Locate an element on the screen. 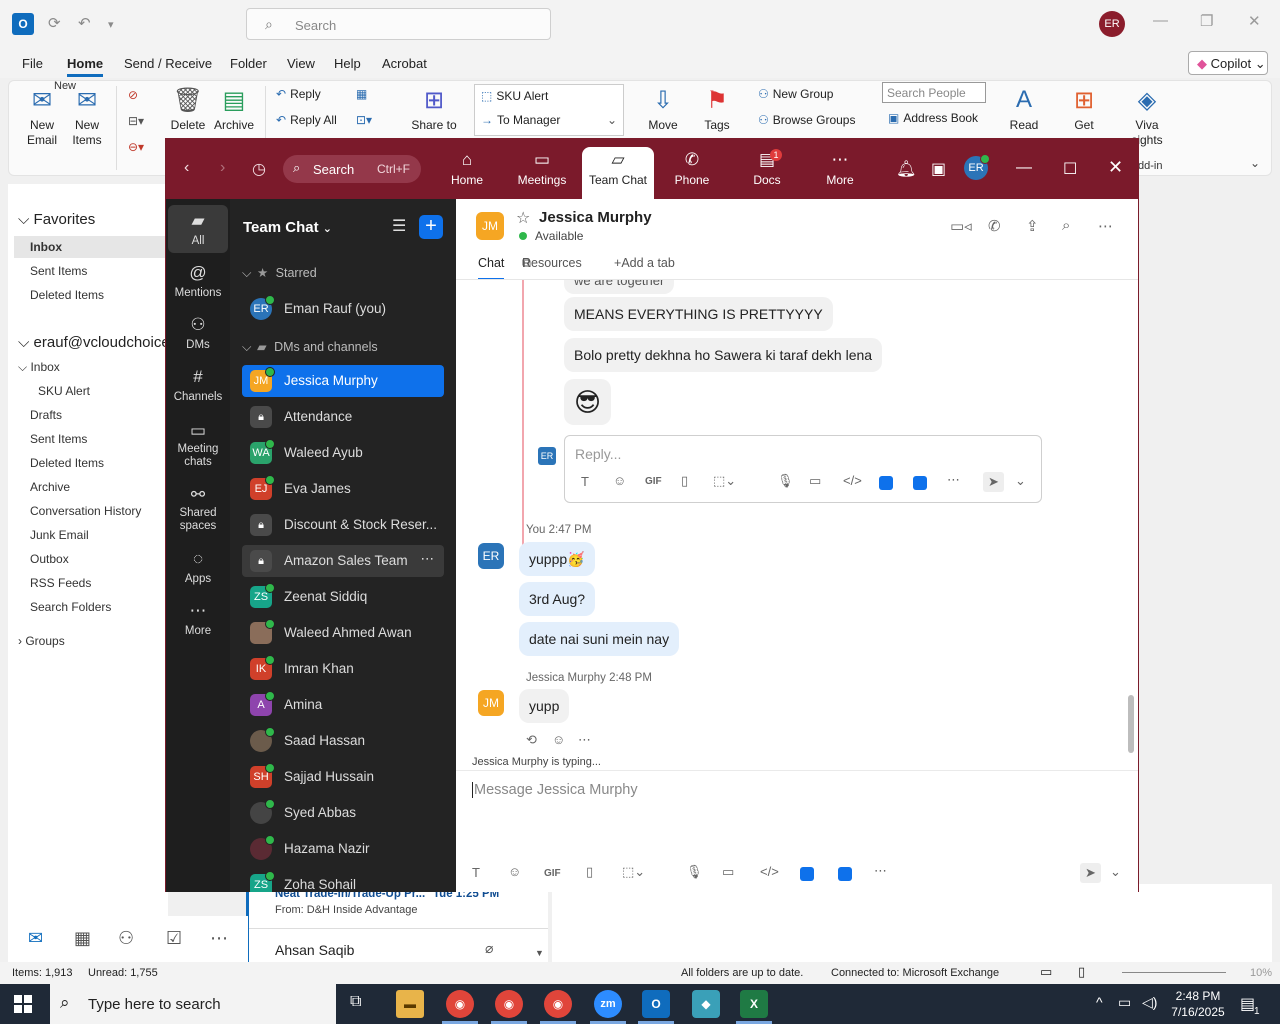  quick-steps-expand-icon: ⌄ is located at coordinates (612, 120).